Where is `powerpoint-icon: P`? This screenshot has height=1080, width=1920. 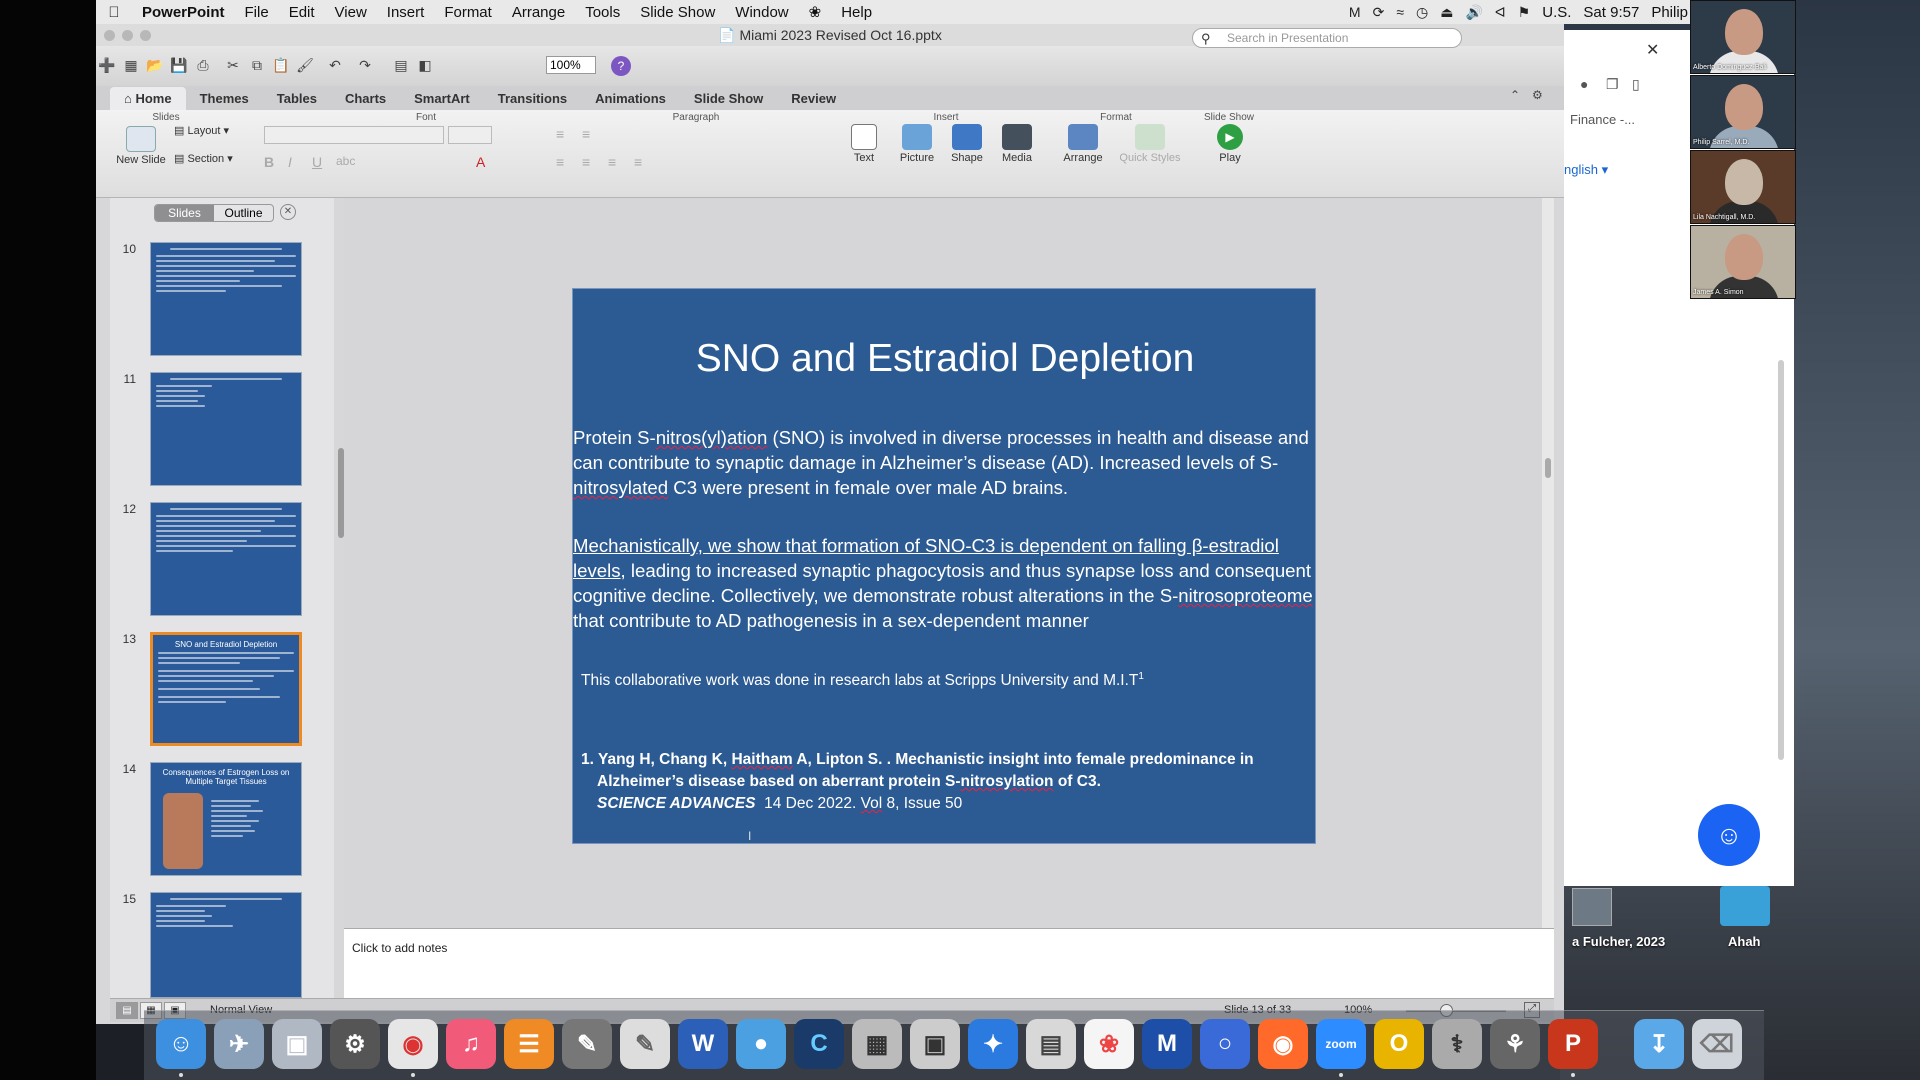 powerpoint-icon: P is located at coordinates (1573, 1044).